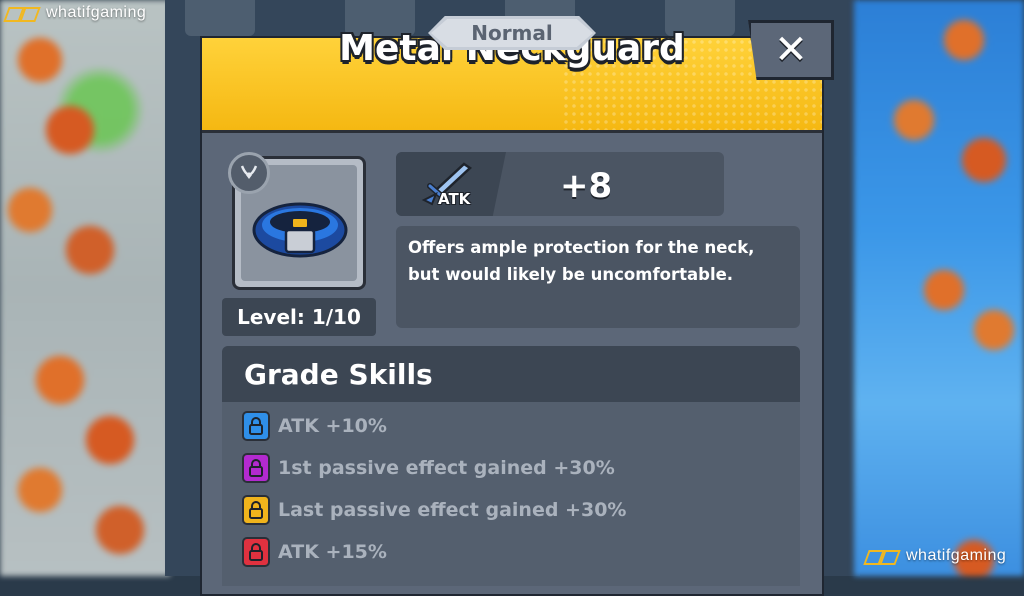 The image size is (1024, 596). Describe the element at coordinates (249, 173) in the screenshot. I see `necklace-slot-icon` at that location.